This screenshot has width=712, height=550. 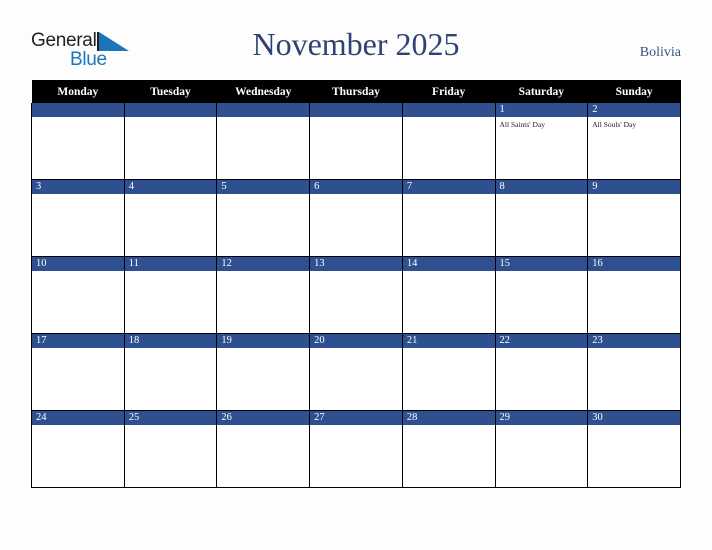 I want to click on calendar-day-cell: 22, so click(x=541, y=372).